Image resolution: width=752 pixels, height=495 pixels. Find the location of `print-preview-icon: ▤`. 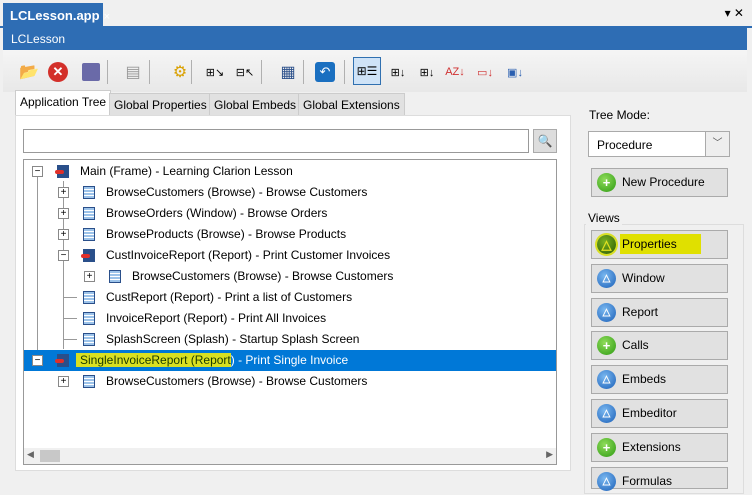

print-preview-icon: ▤ is located at coordinates (133, 72).